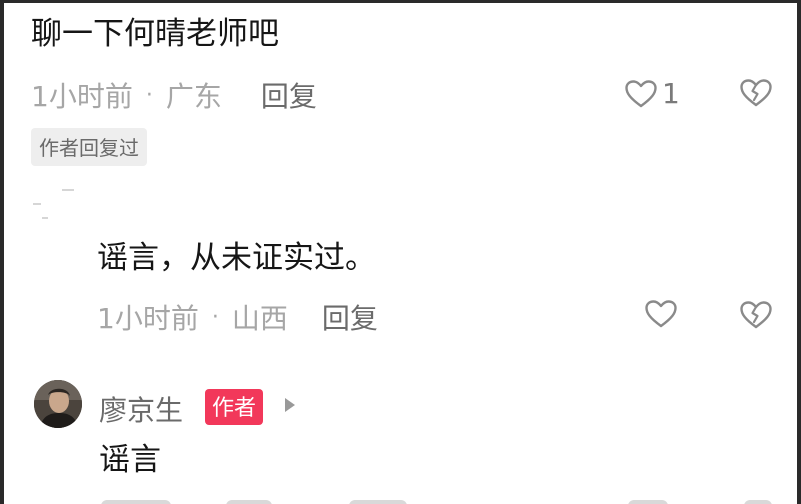 This screenshot has height=504, width=801. Describe the element at coordinates (234, 407) in the screenshot. I see `author-badge: 作者` at that location.